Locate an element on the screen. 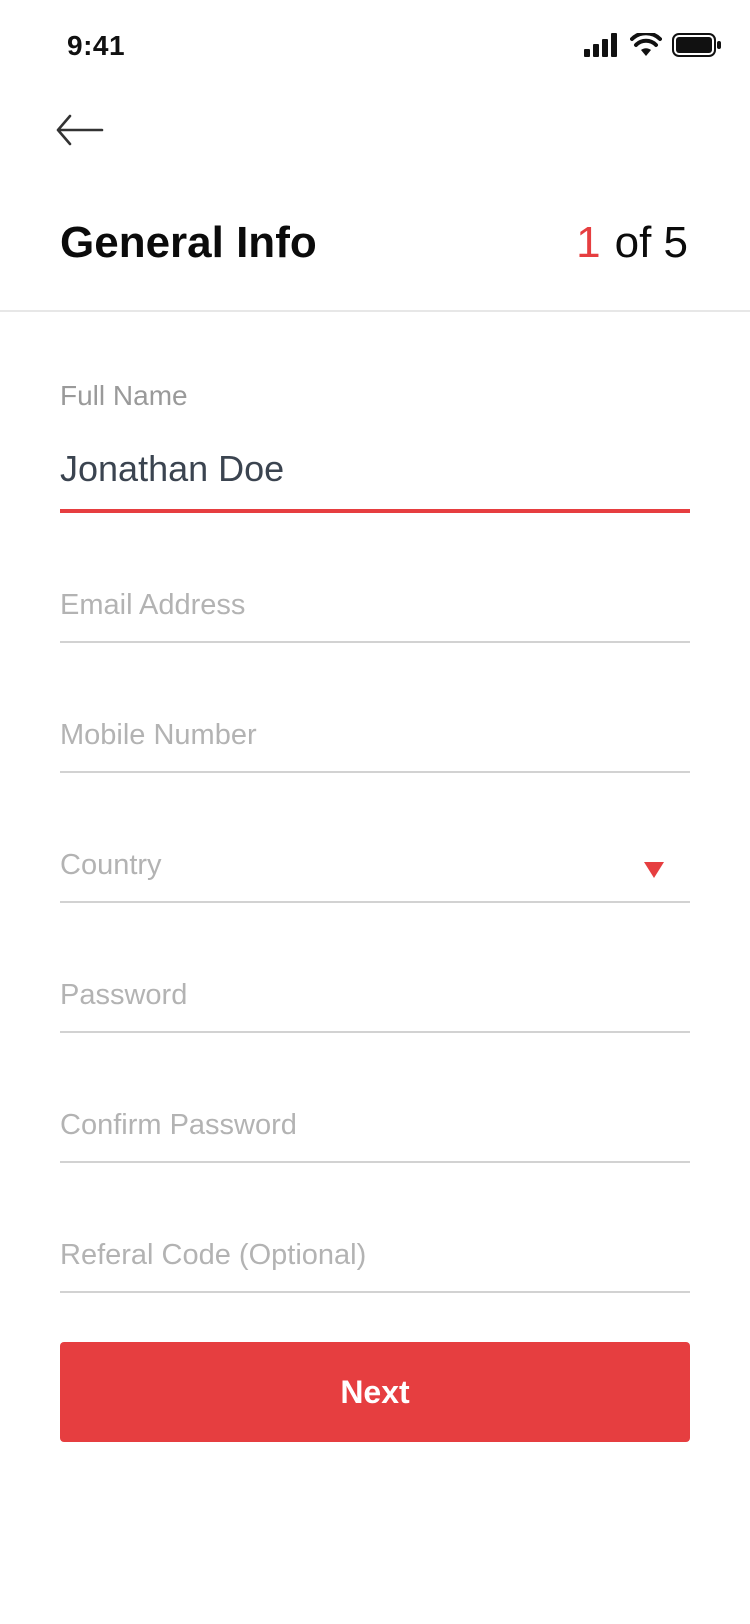 The height and width of the screenshot is (1624, 750). step-current: 1 is located at coordinates (588, 242).